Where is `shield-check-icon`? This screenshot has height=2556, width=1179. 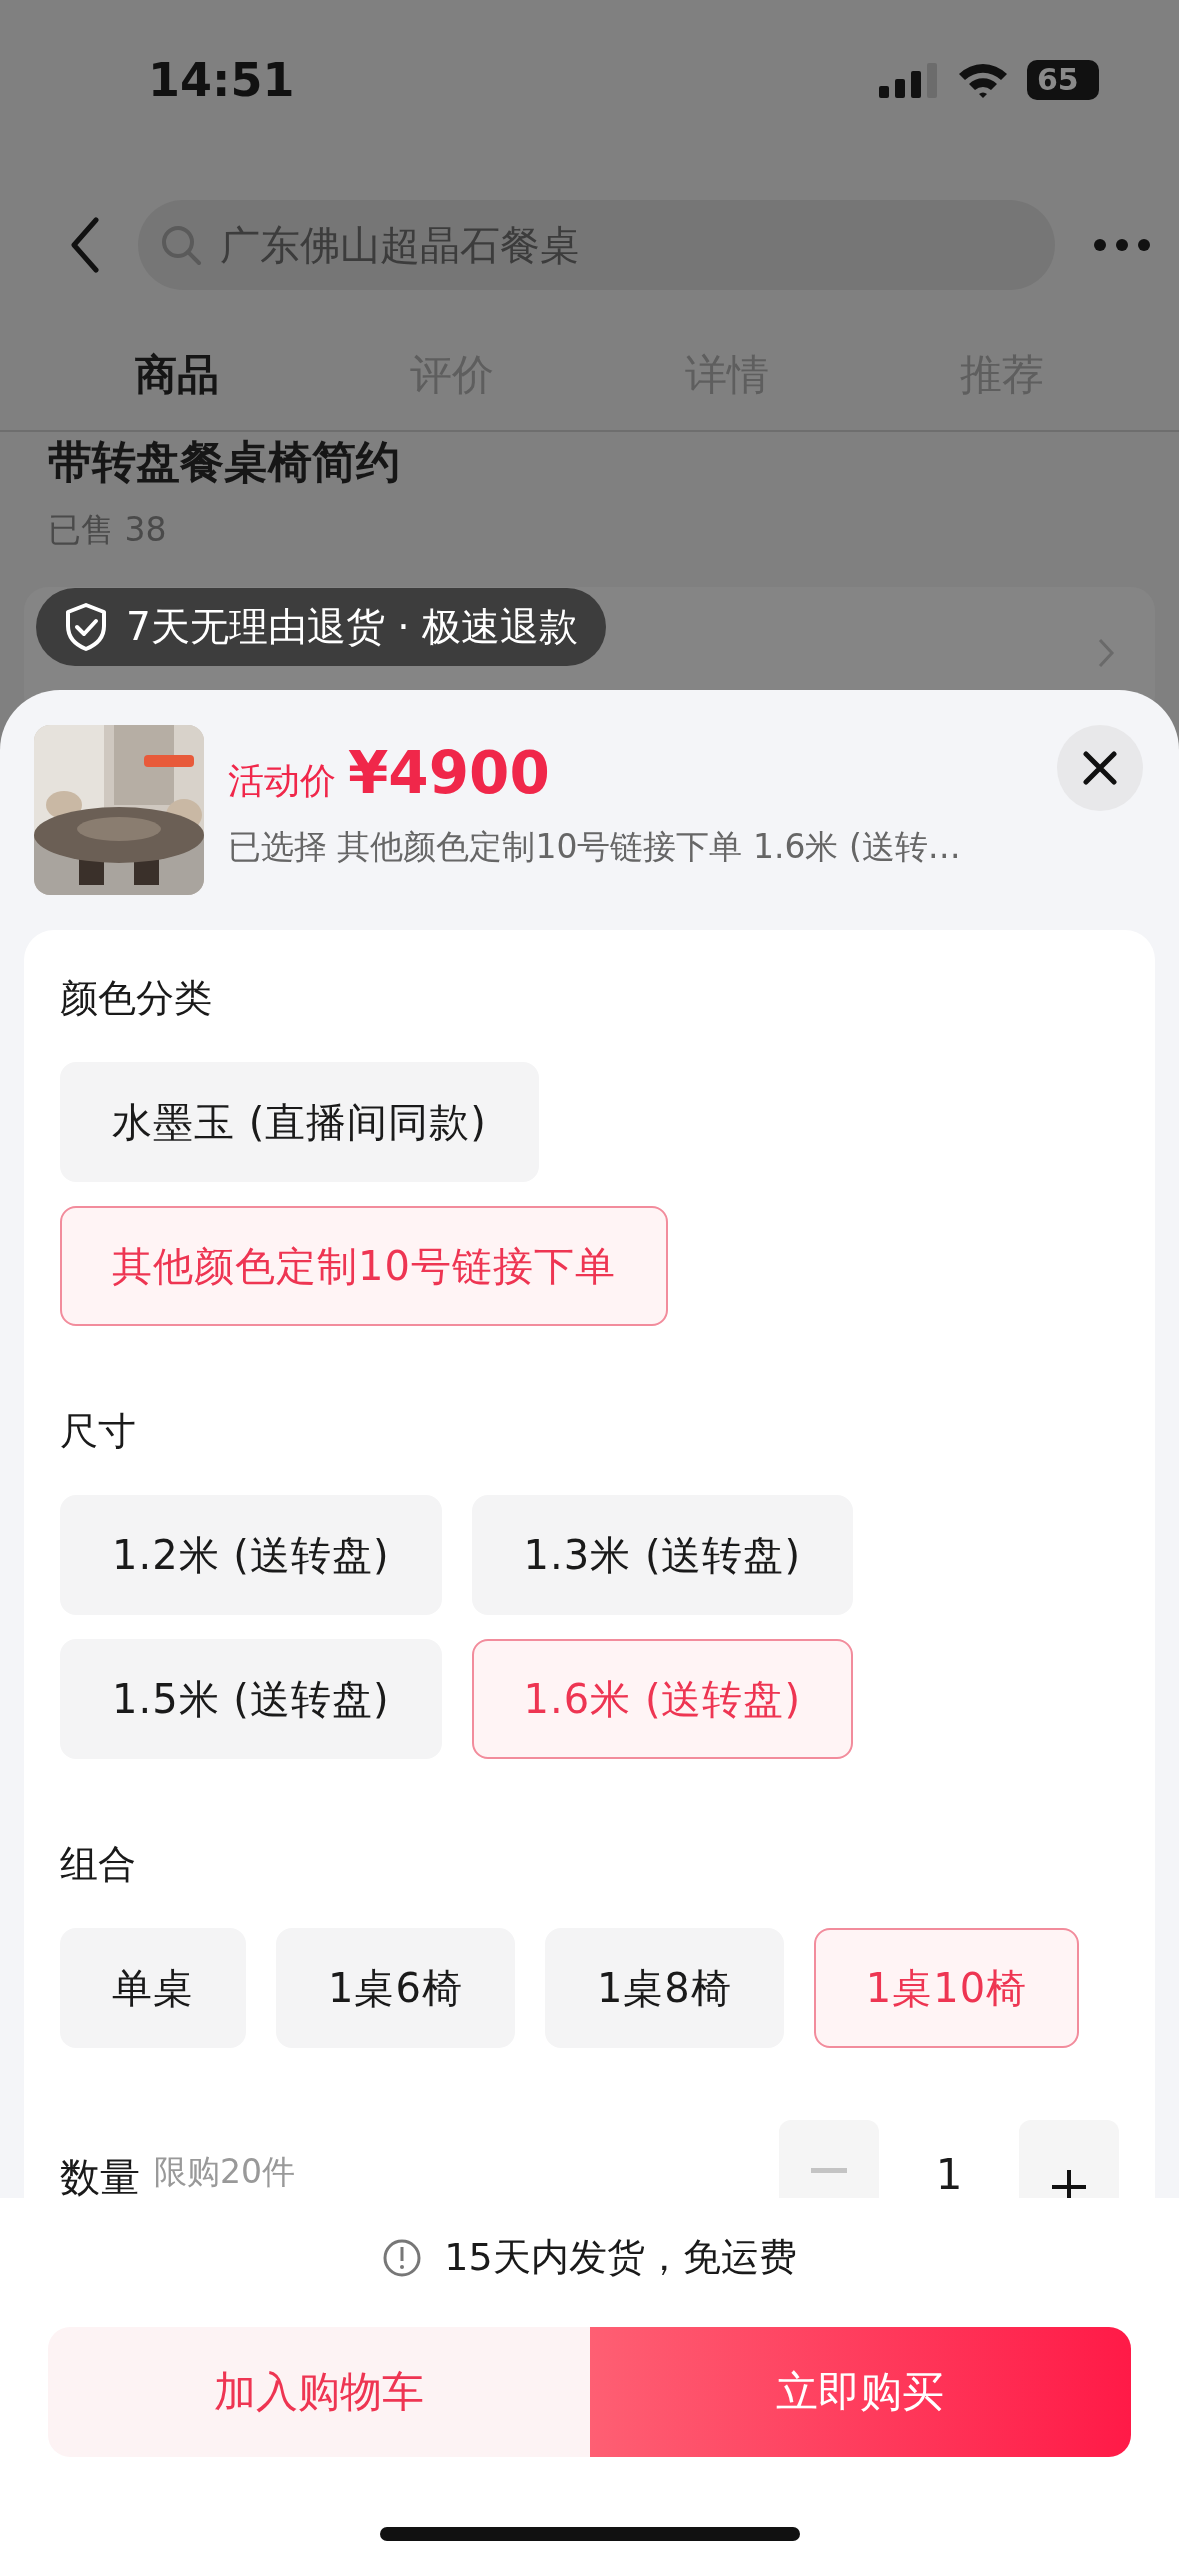 shield-check-icon is located at coordinates (86, 627).